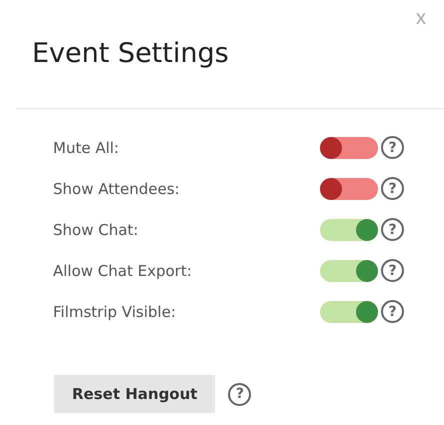  Describe the element at coordinates (117, 189) in the screenshot. I see `setting-label: Show Attendees:` at that location.